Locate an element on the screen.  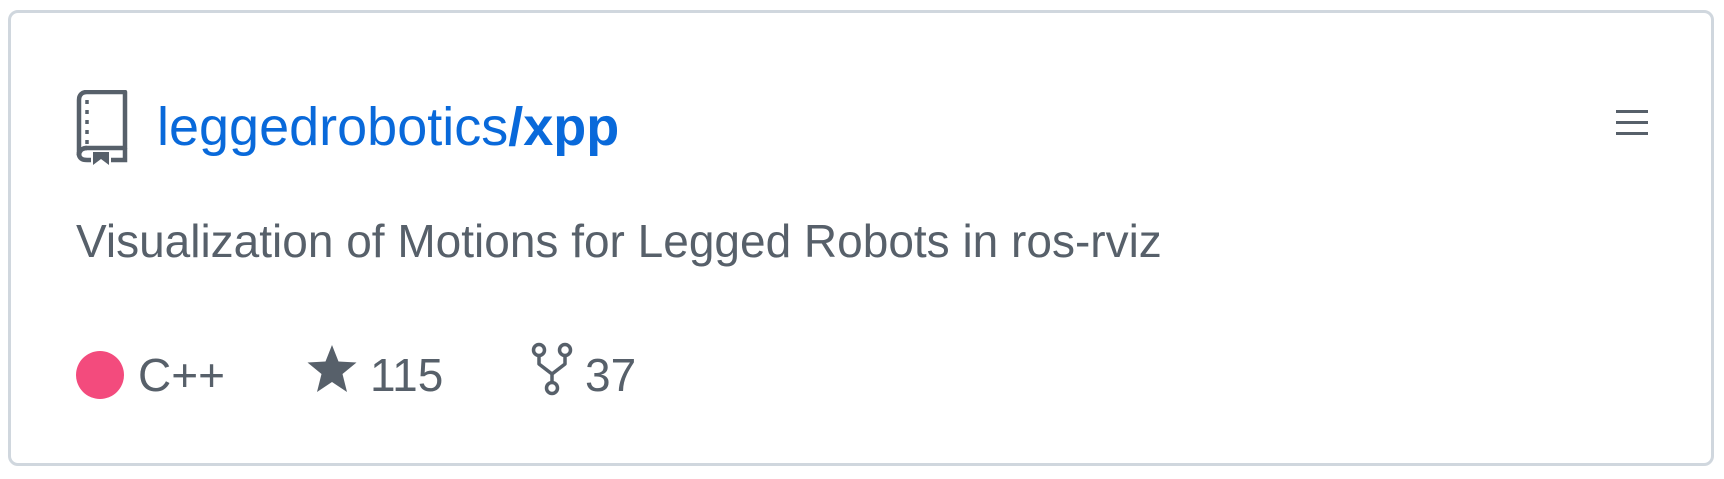
star-count: 115 is located at coordinates (407, 375).